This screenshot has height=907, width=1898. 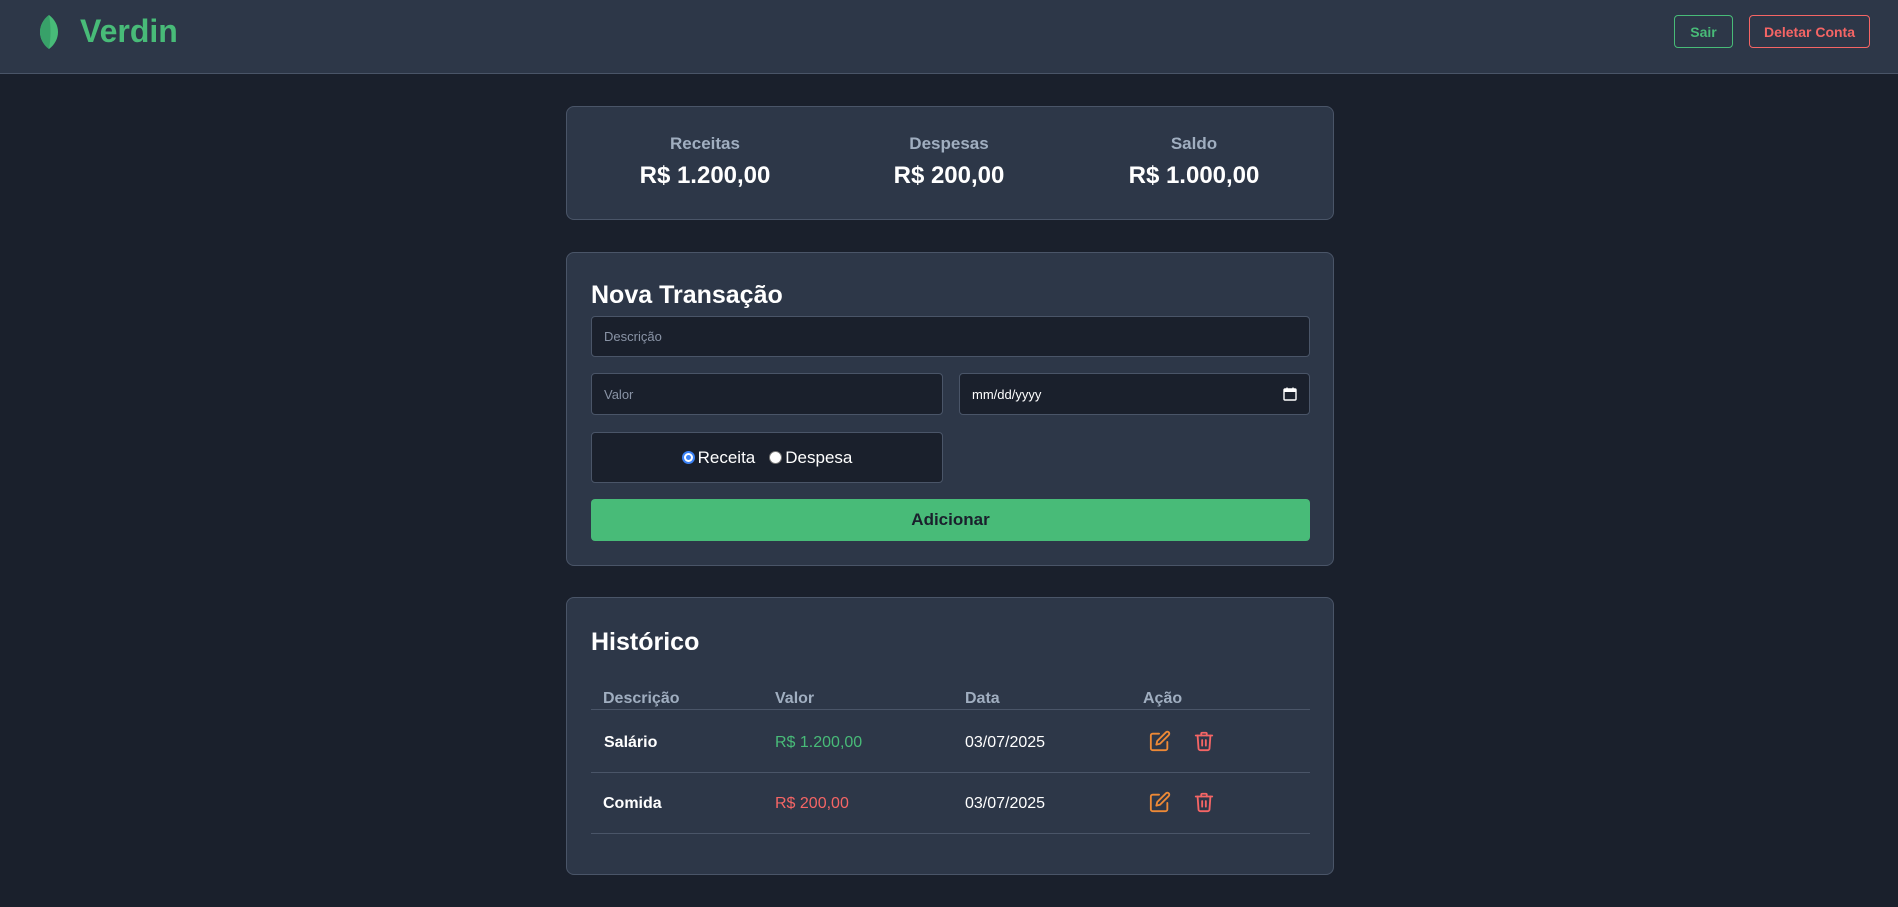 I want to click on top-navbar: Verdin Sair Deletar Conta, so click(x=949, y=37).